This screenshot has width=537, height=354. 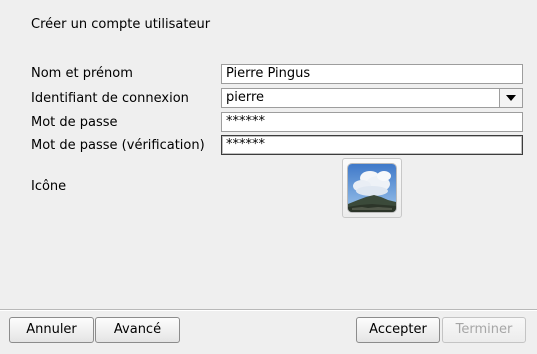 I want to click on password-field: ******, so click(x=372, y=122).